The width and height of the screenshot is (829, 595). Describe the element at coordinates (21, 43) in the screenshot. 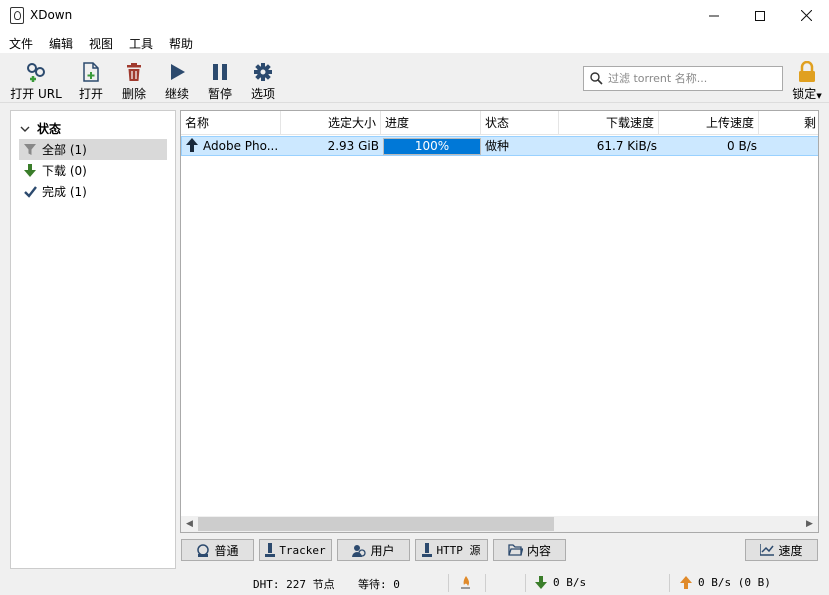

I see `menu-file: 文件` at that location.